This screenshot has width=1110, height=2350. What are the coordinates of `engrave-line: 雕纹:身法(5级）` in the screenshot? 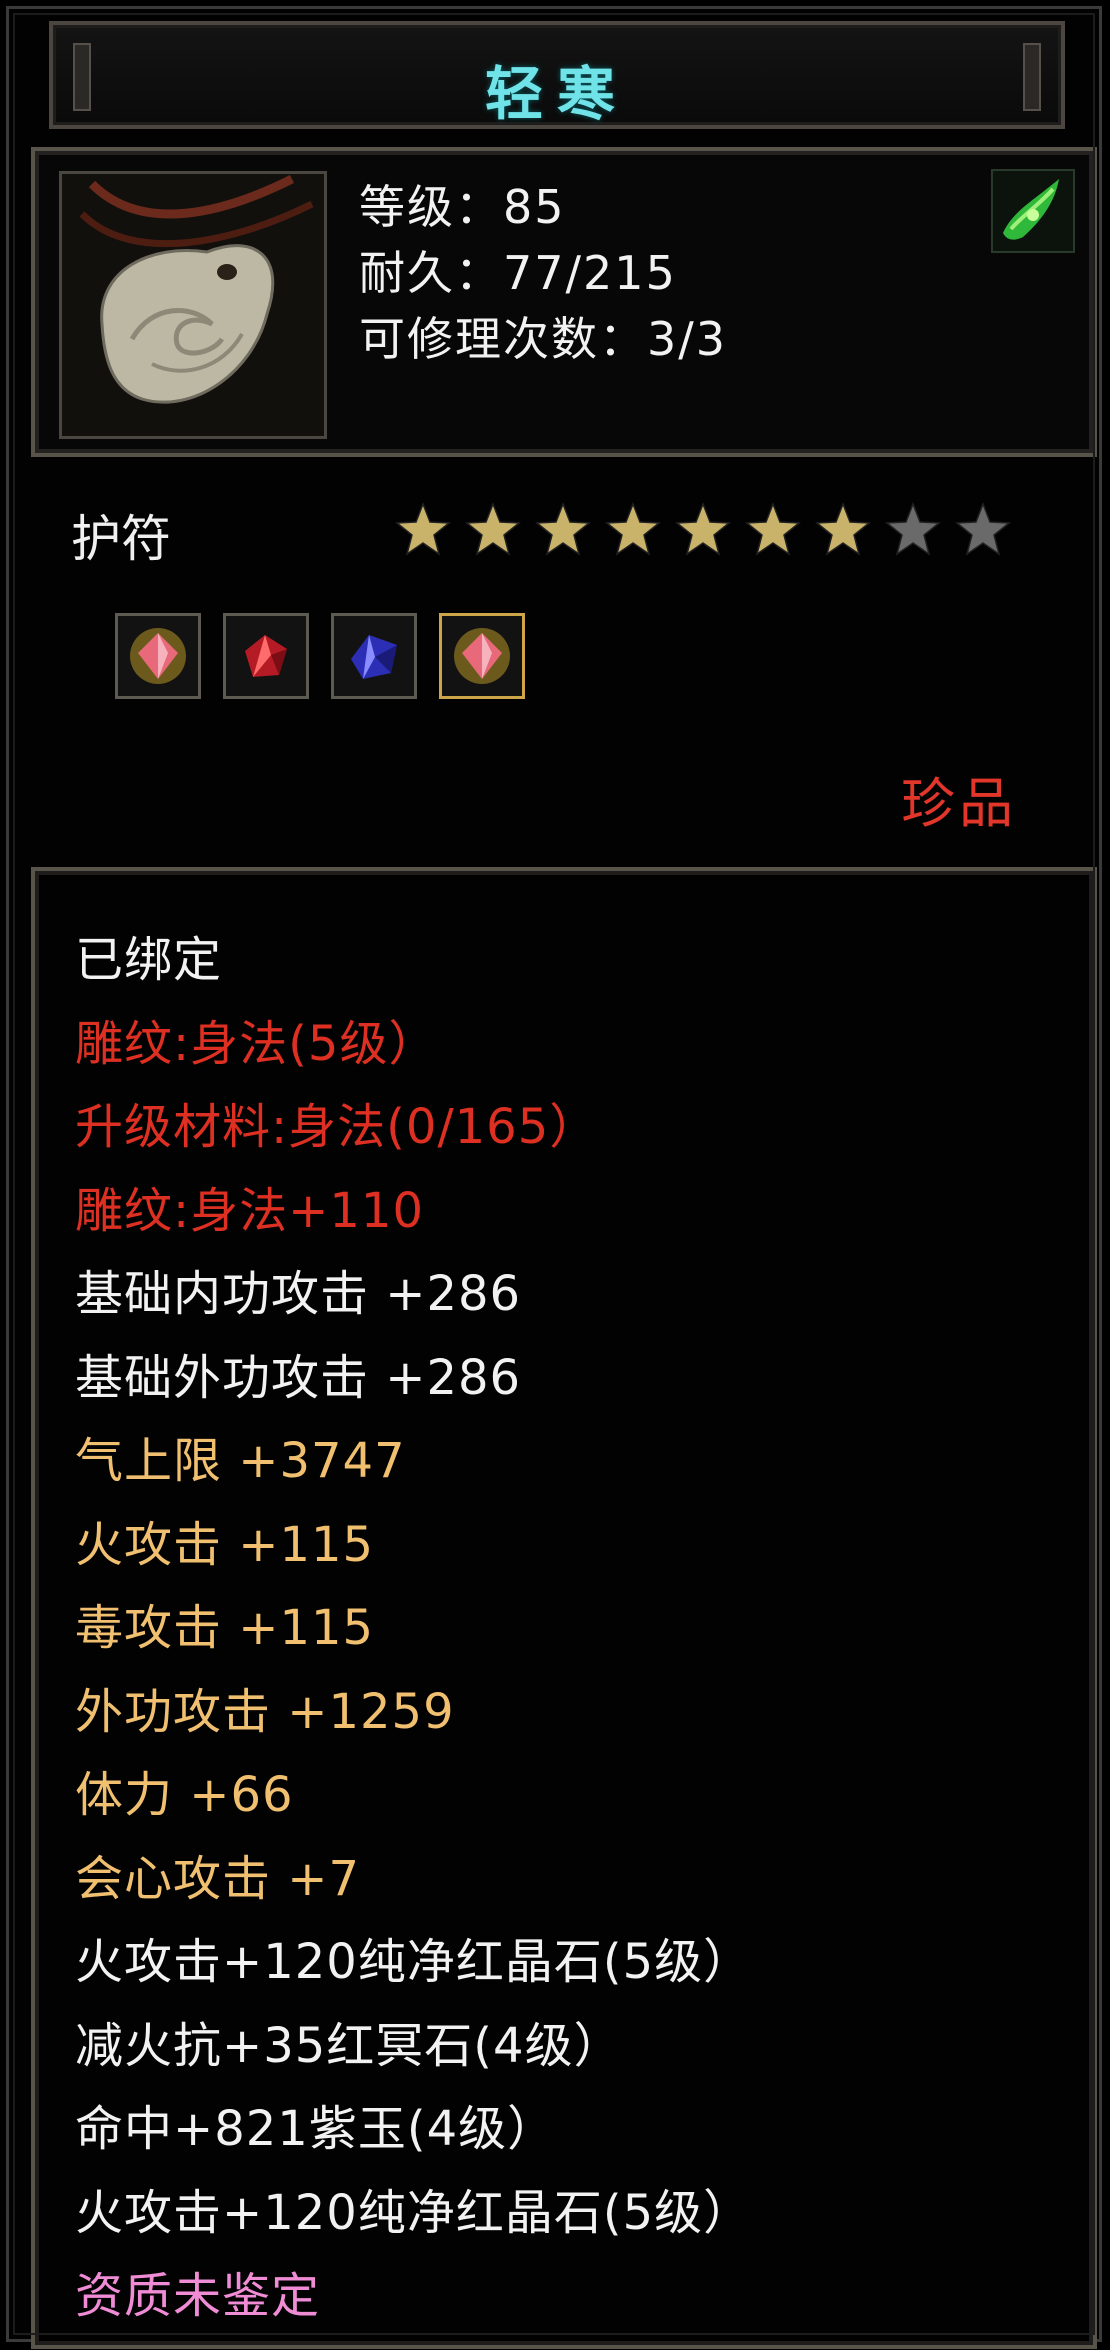 It's located at (256, 1043).